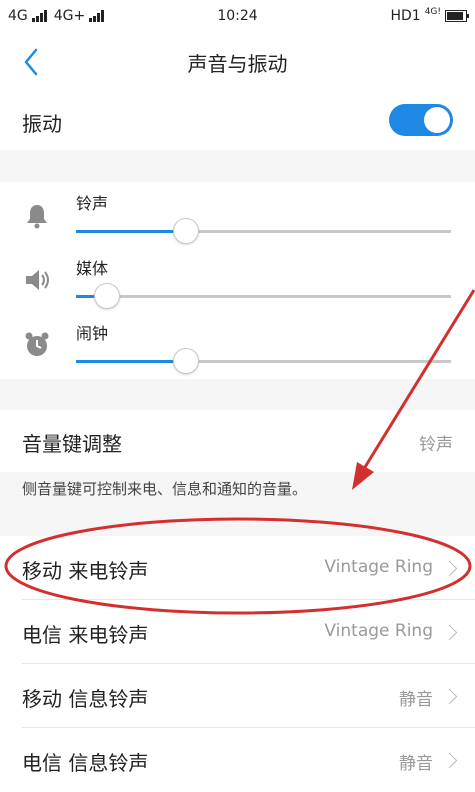 The height and width of the screenshot is (792, 475). What do you see at coordinates (432, 12) in the screenshot?
I see `network-3-label: 4G!` at bounding box center [432, 12].